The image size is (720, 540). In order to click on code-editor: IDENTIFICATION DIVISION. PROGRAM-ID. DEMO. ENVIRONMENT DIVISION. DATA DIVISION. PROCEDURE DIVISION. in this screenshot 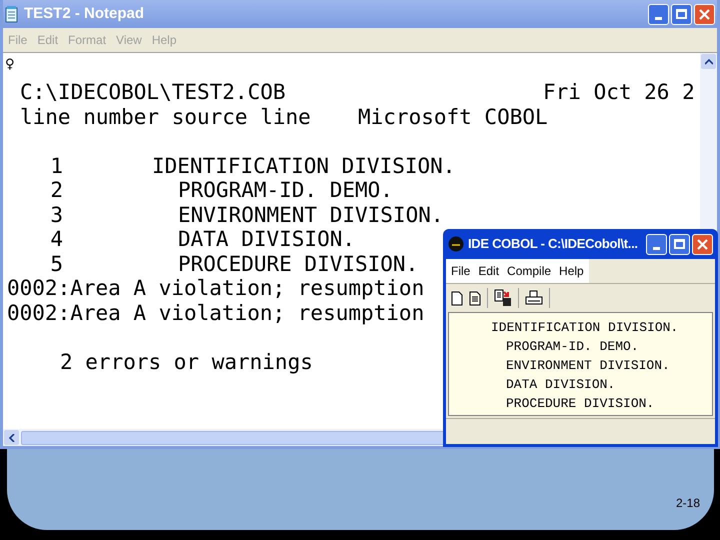, I will do `click(580, 364)`.